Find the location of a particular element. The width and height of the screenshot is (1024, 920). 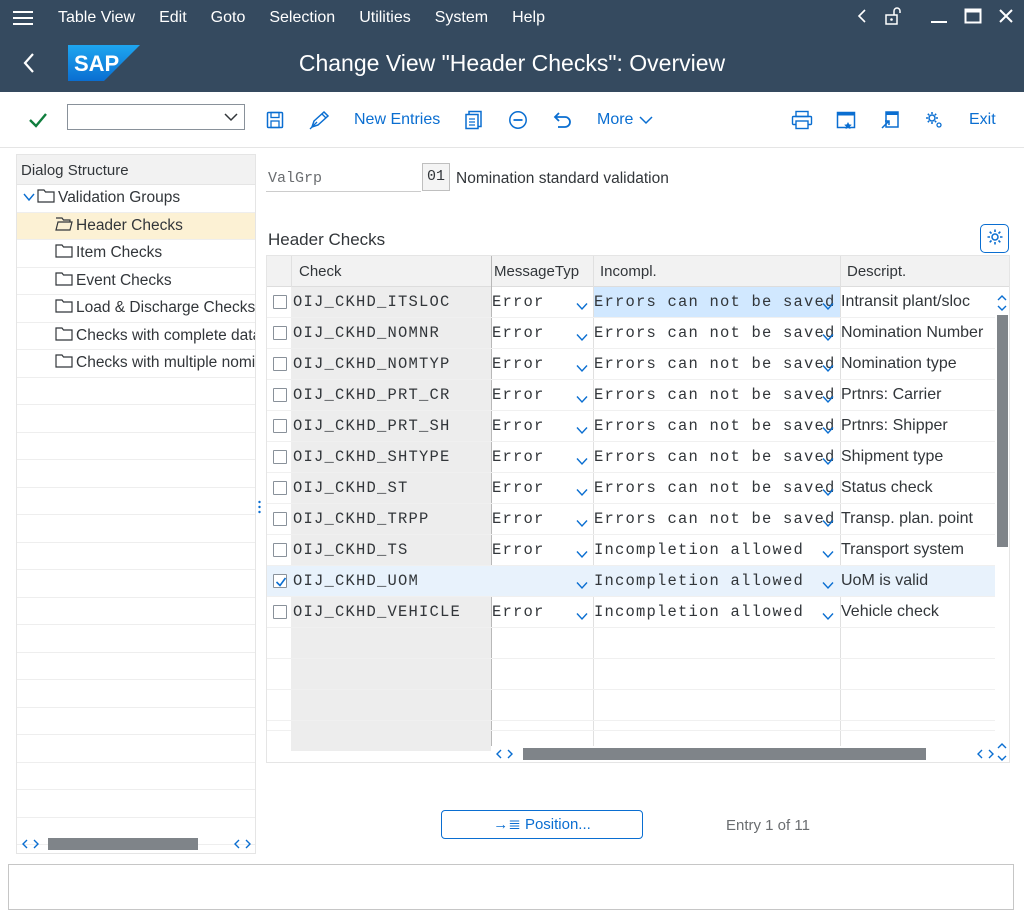

more-button: More is located at coordinates (625, 120).